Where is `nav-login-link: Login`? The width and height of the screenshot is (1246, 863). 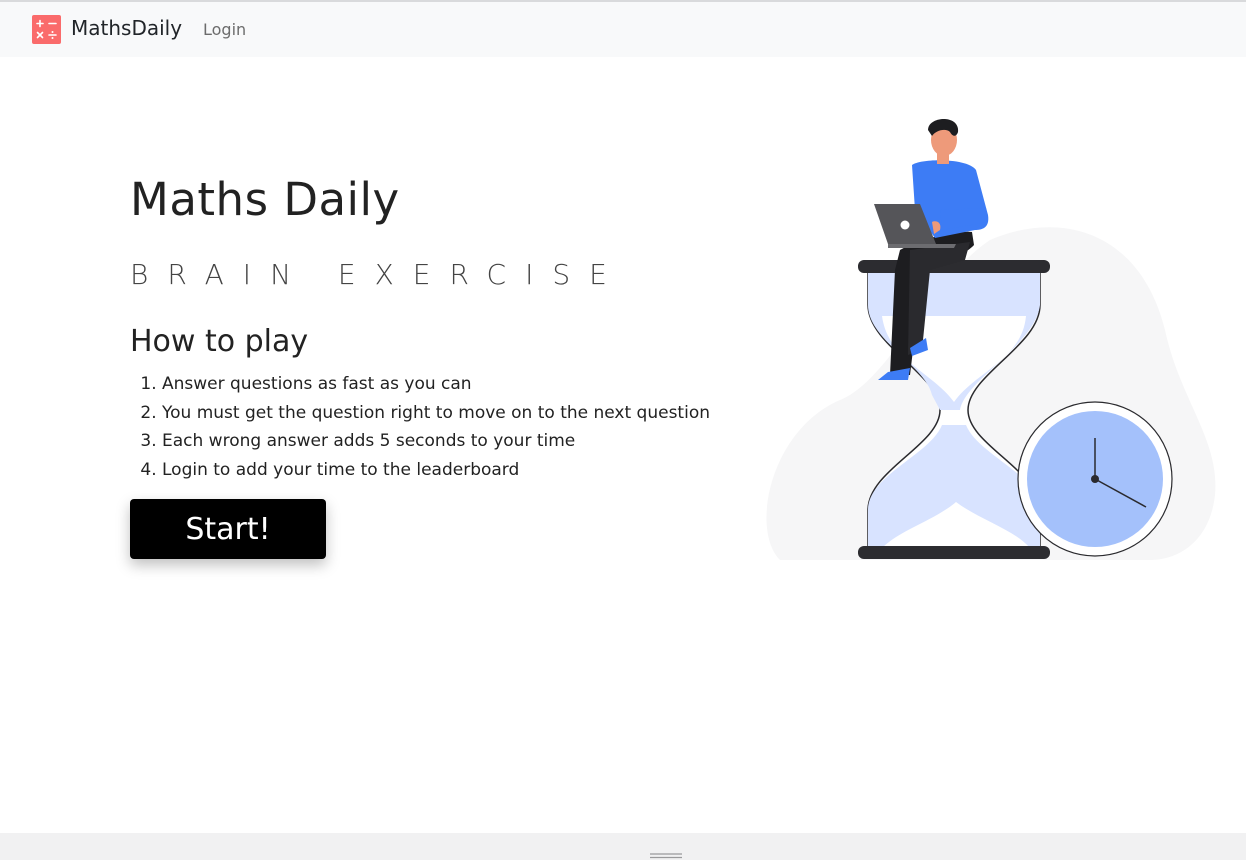
nav-login-link: Login is located at coordinates (224, 29).